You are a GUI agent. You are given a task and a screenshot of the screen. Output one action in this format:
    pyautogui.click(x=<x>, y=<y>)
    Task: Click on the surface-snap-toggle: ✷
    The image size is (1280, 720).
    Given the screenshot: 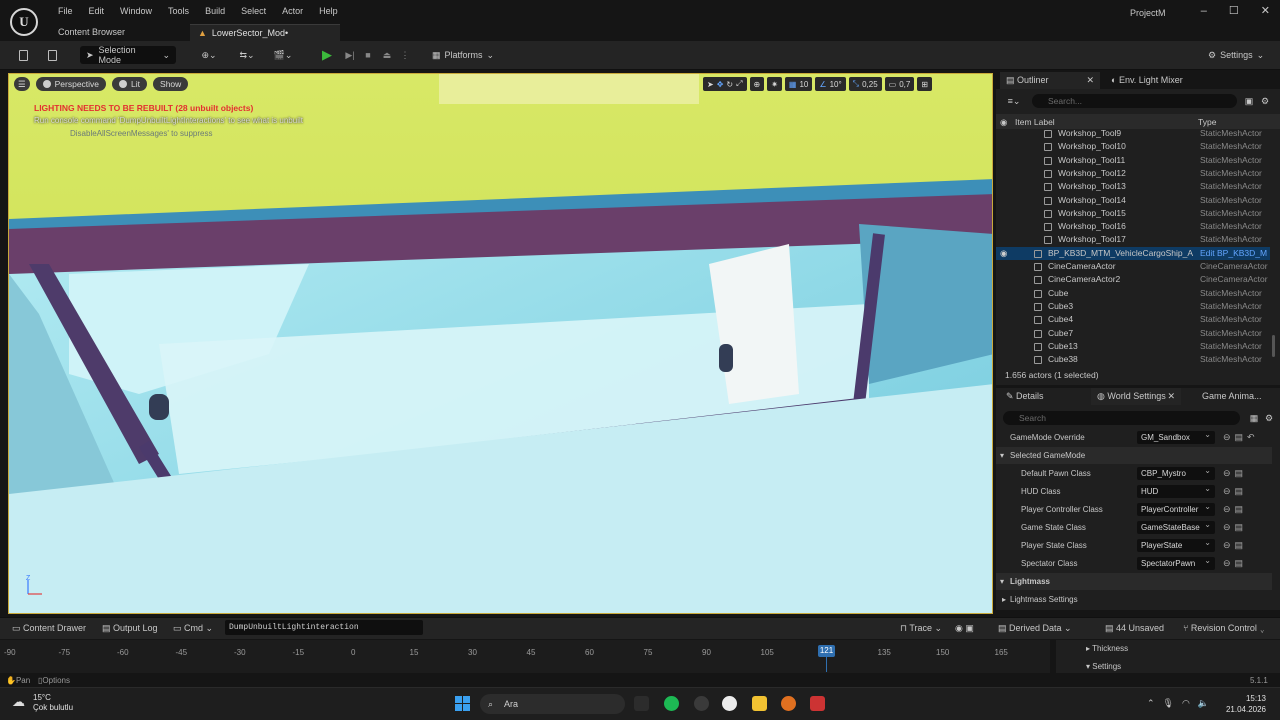 What is the action you would take?
    pyautogui.click(x=774, y=84)
    